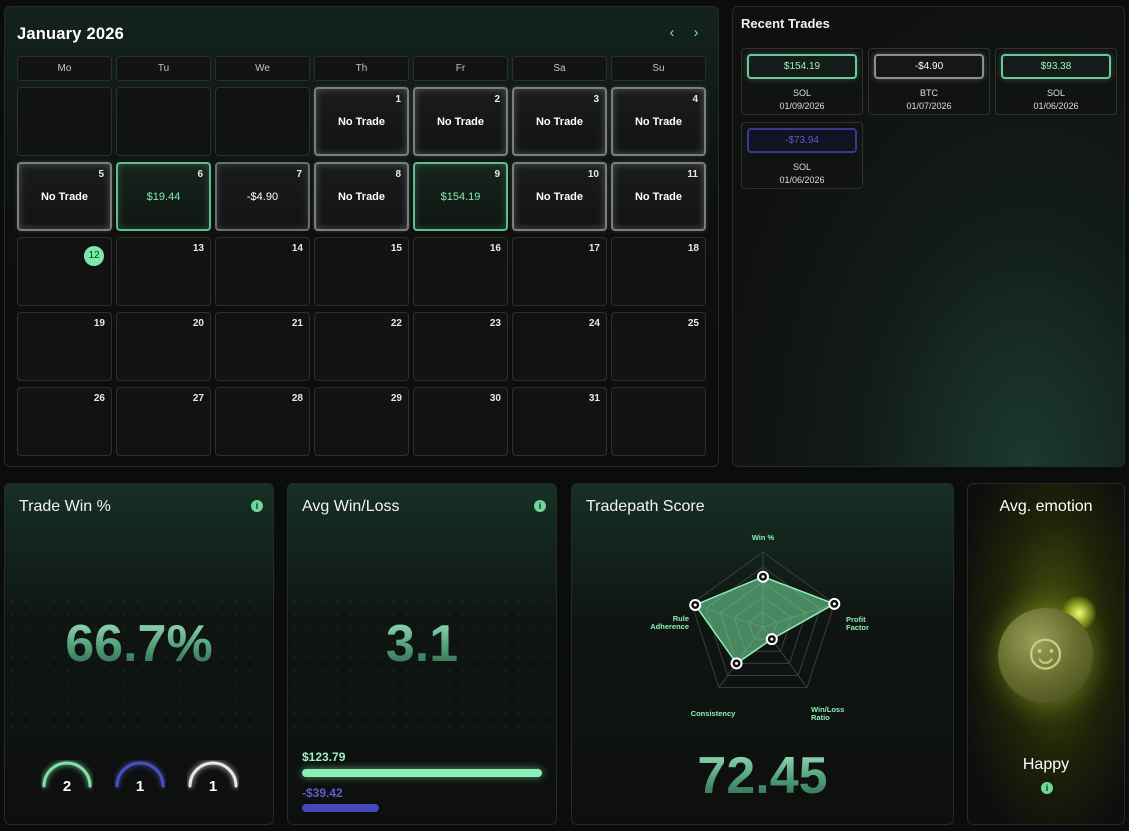 The image size is (1129, 831). I want to click on calendar-day-6: 6 $19.44, so click(163, 196).